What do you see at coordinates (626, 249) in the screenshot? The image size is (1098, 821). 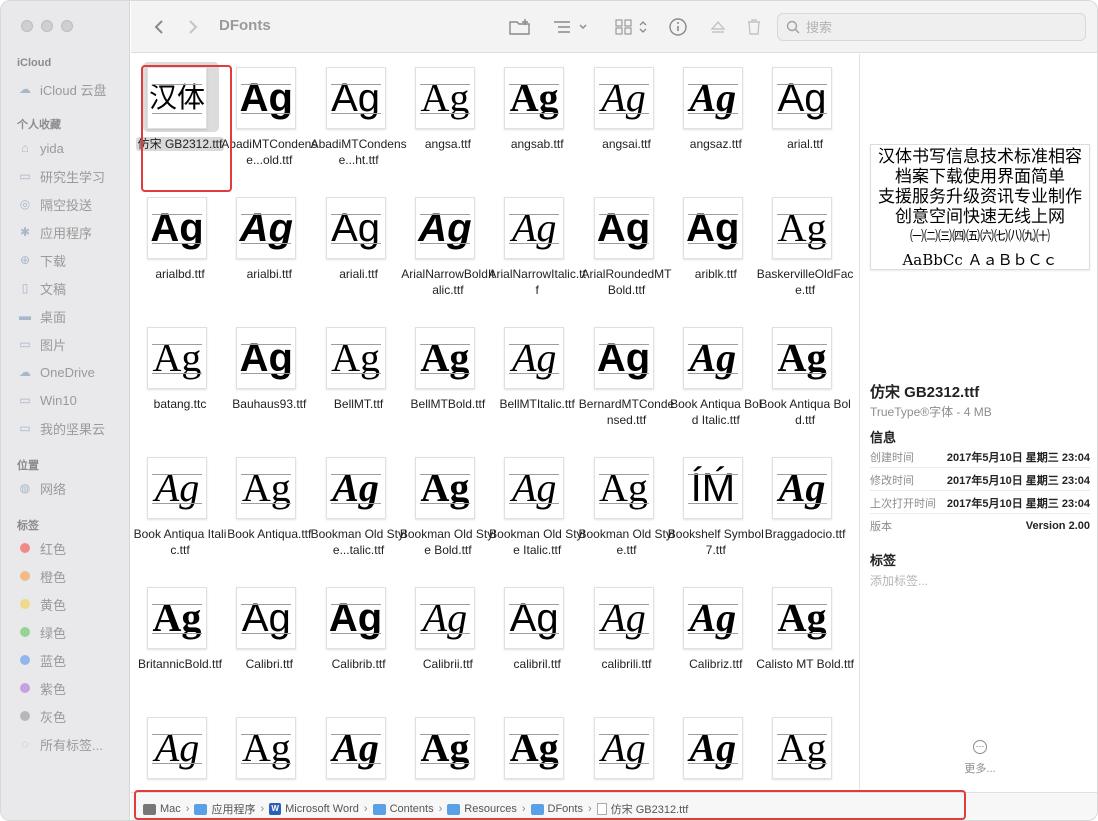 I see `file-item: Ag ArialRoundedMTBold.ttf` at bounding box center [626, 249].